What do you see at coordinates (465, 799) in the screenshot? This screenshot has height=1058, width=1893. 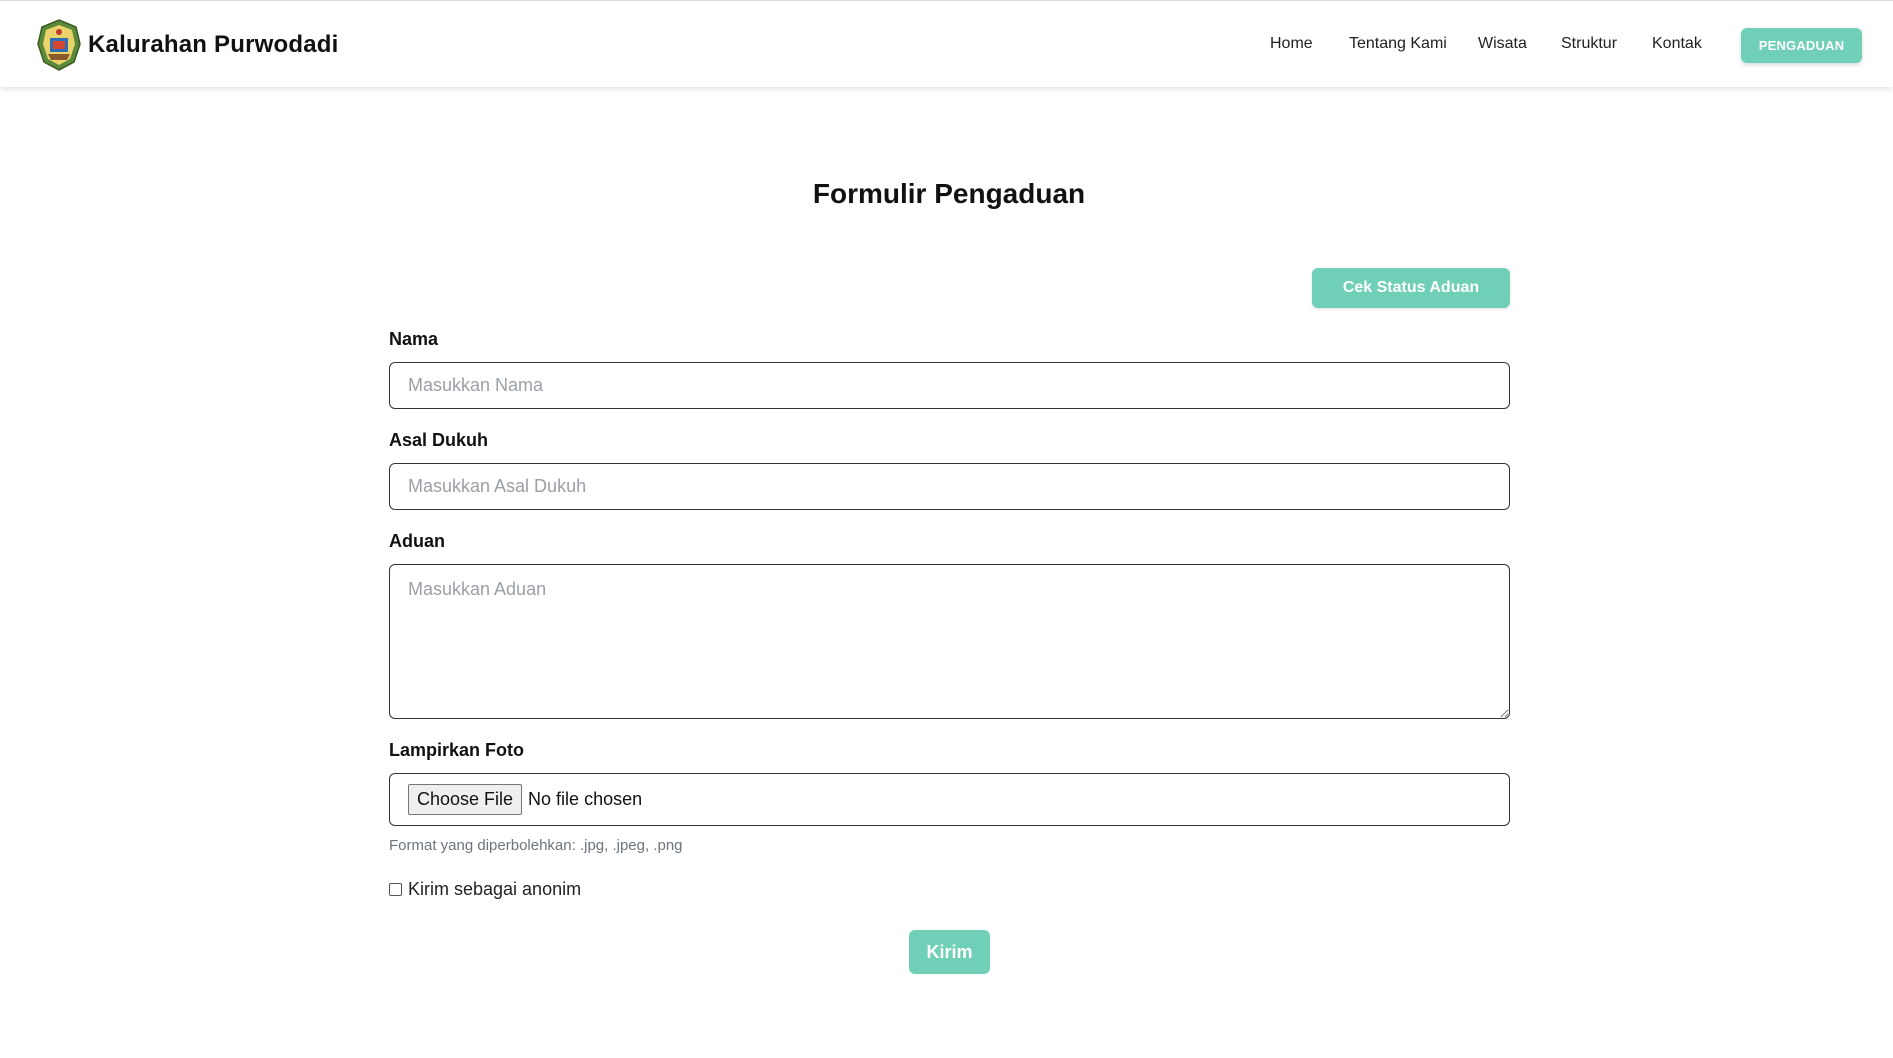 I see `choose-file-button: Choose File` at bounding box center [465, 799].